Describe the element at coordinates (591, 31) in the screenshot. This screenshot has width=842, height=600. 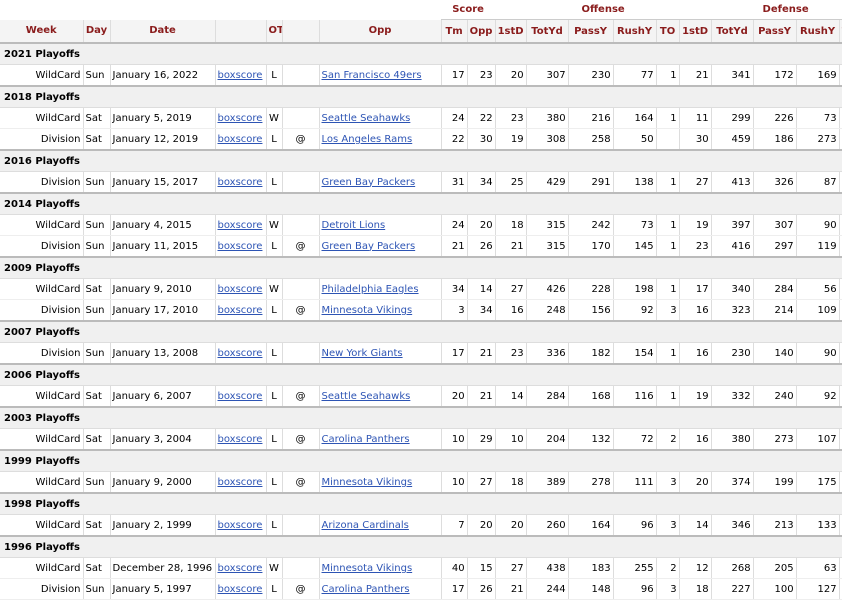
I see `col-header-off-passy: PassY` at that location.